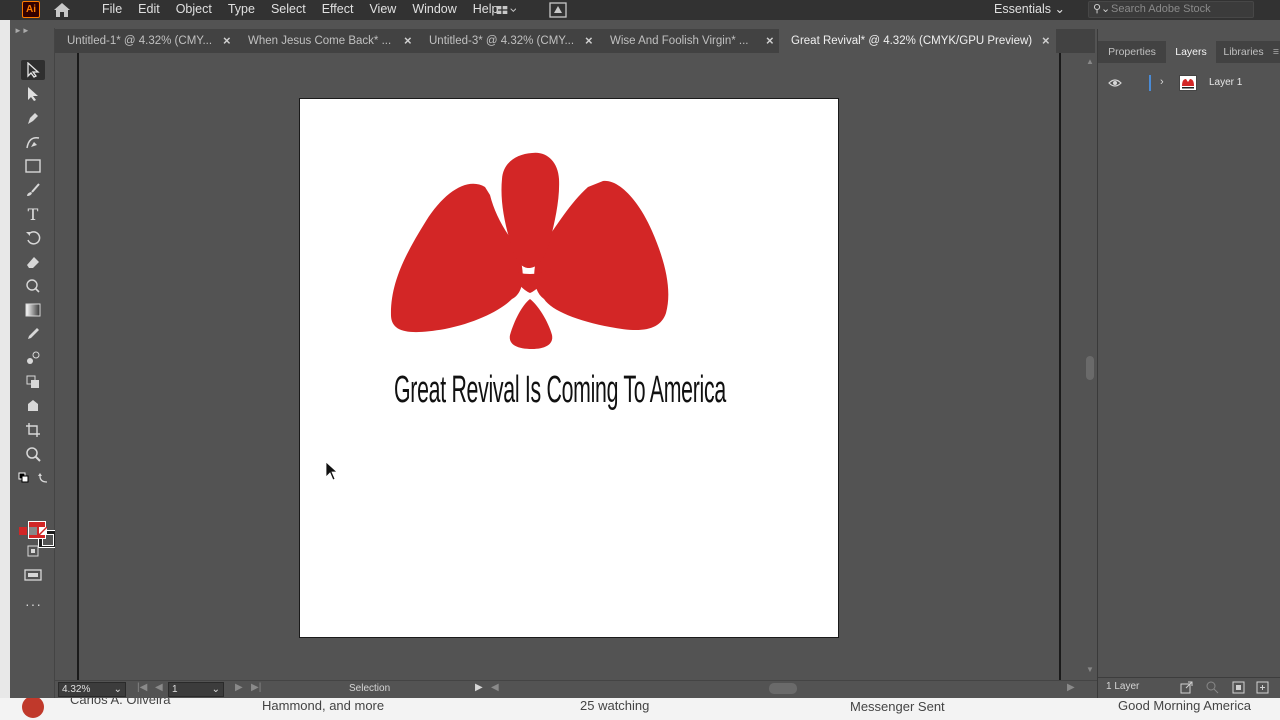 The width and height of the screenshot is (1280, 720). I want to click on previous-artboard-icon: ◀, so click(159, 687).